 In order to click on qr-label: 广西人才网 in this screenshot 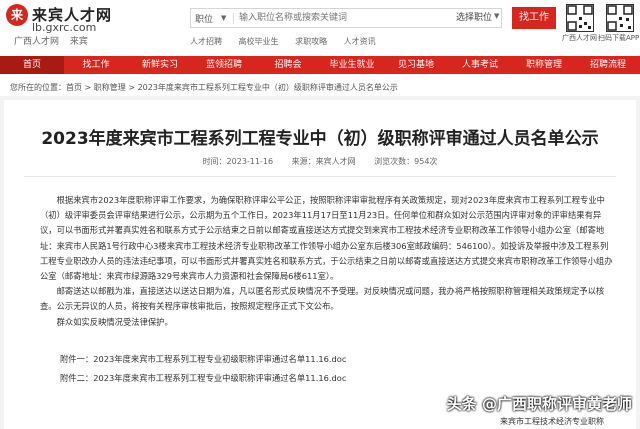, I will do `click(579, 38)`.